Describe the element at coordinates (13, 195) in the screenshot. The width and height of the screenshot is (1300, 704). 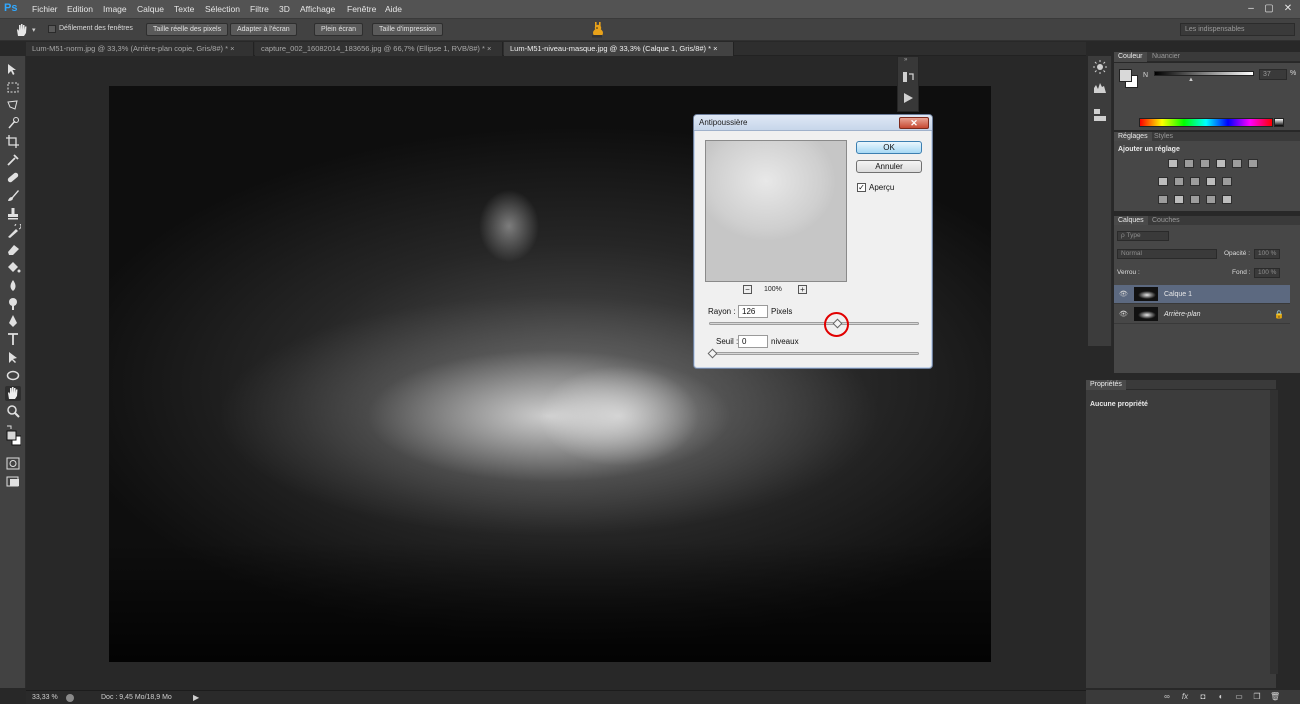
I see `brush-tool-icon` at that location.